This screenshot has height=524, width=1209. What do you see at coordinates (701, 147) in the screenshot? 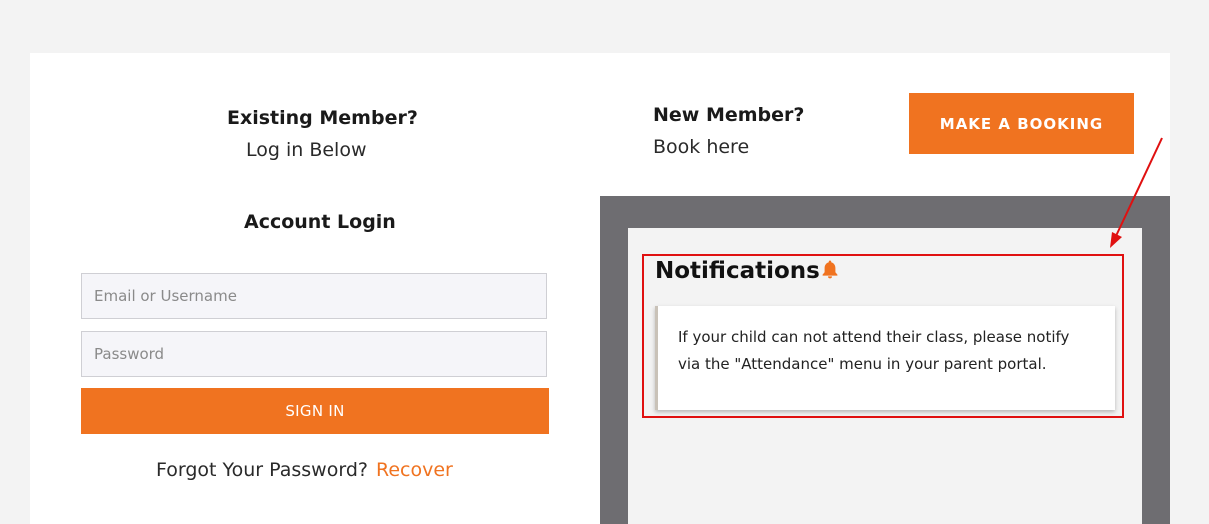
I see `new-member-subtitle: Book here` at bounding box center [701, 147].